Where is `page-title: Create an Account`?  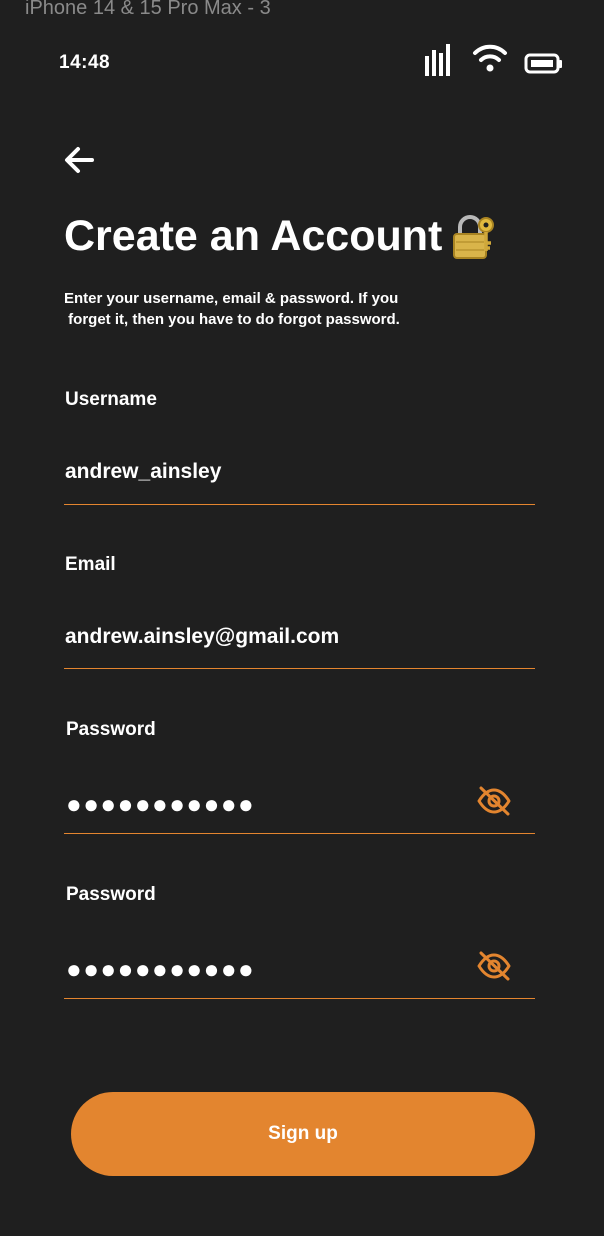 page-title: Create an Account is located at coordinates (281, 236).